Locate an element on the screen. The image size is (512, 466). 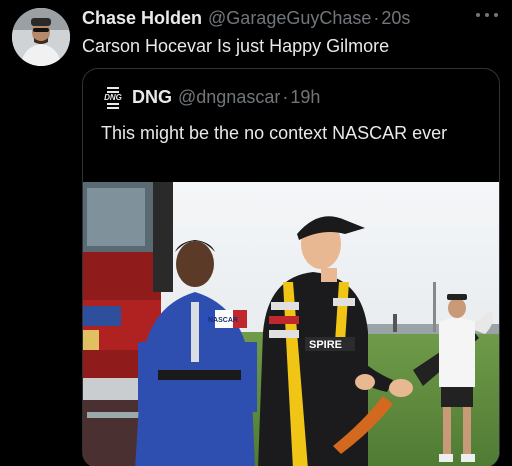
quoted-tweet-header: DNG @dngnascar · 19h is located at coordinates (226, 97).